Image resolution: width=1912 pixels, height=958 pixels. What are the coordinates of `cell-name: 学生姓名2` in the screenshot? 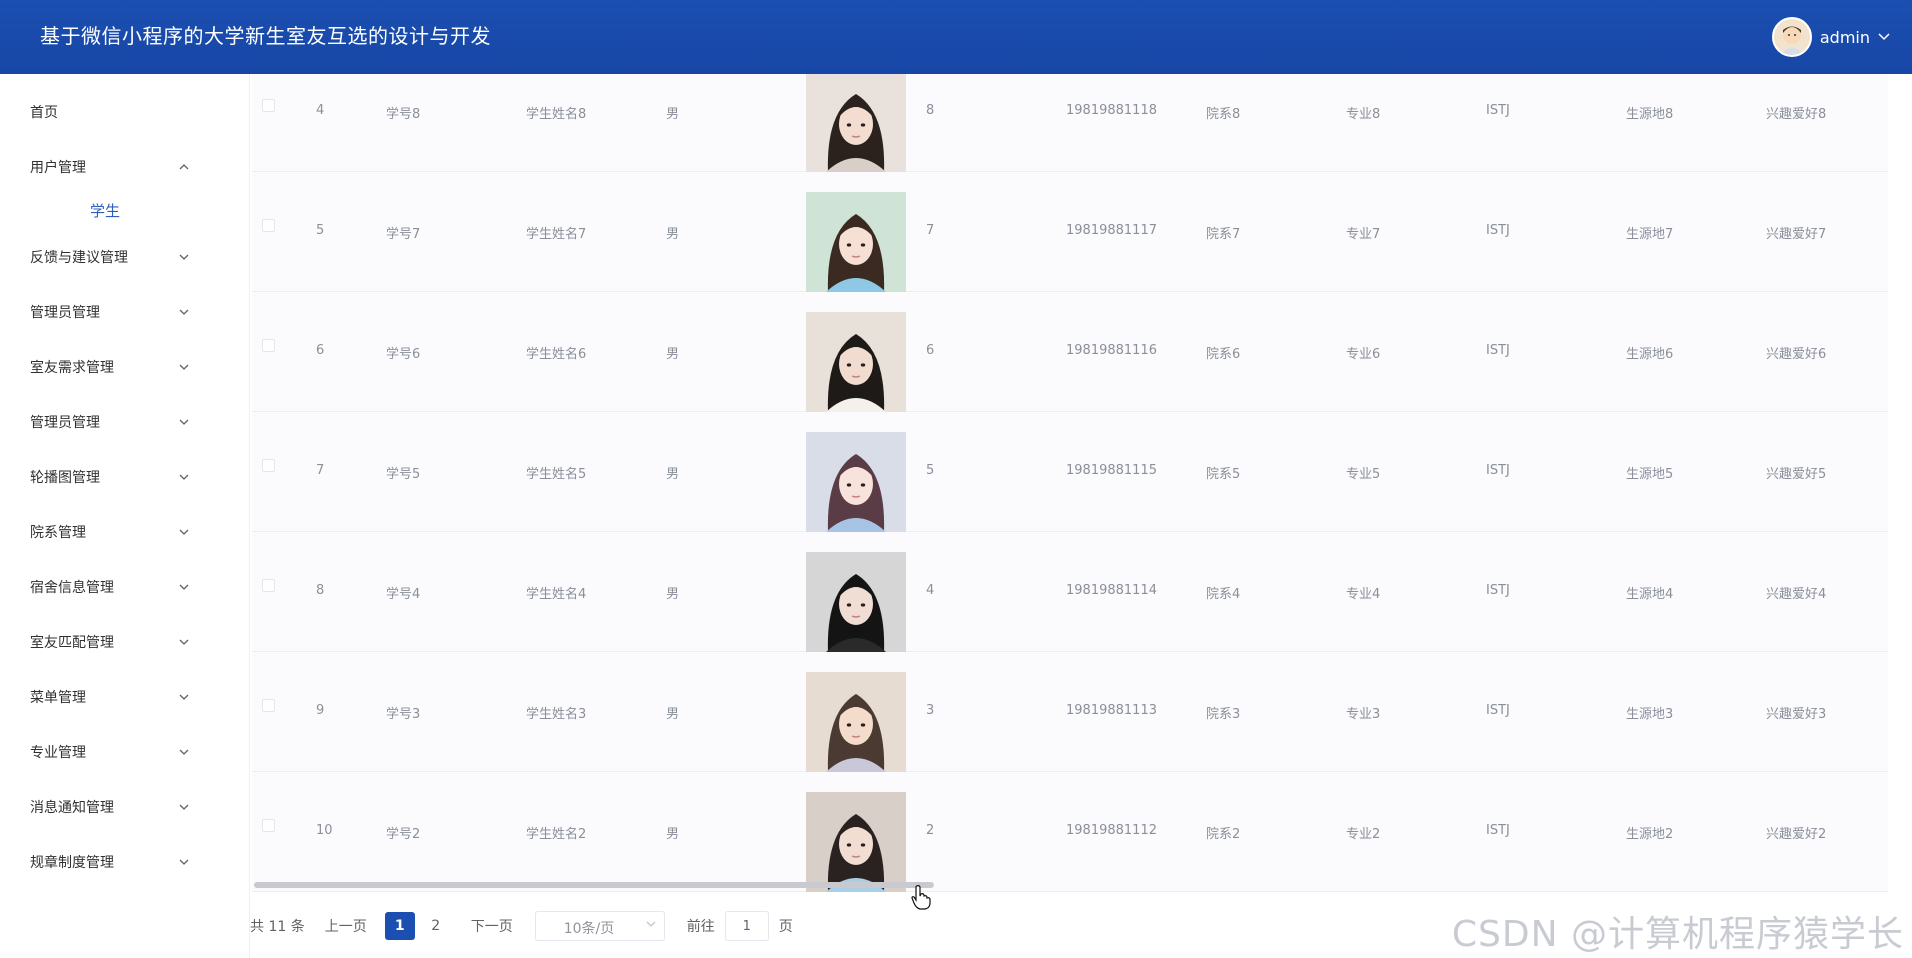 It's located at (556, 834).